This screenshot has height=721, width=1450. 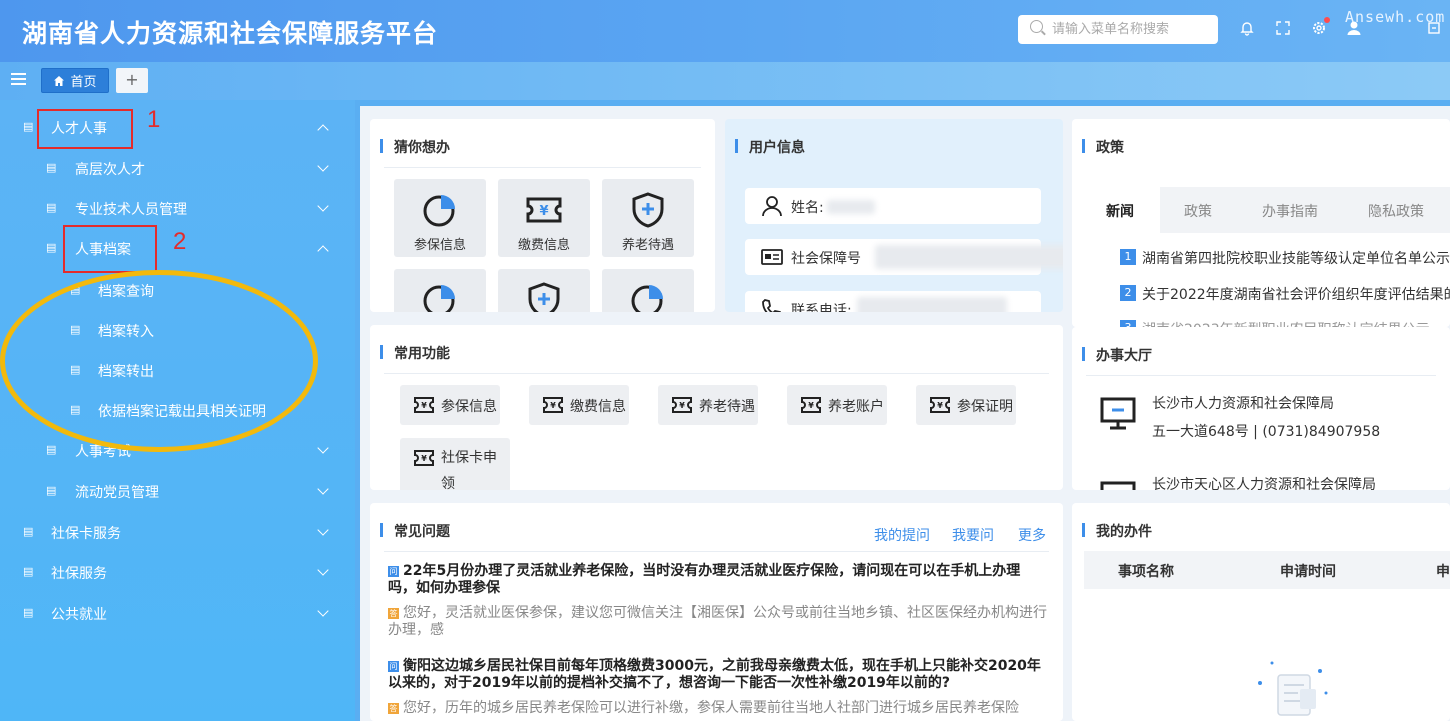 What do you see at coordinates (893, 301) in the screenshot?
I see `user-phone-row: 联系电话:` at bounding box center [893, 301].